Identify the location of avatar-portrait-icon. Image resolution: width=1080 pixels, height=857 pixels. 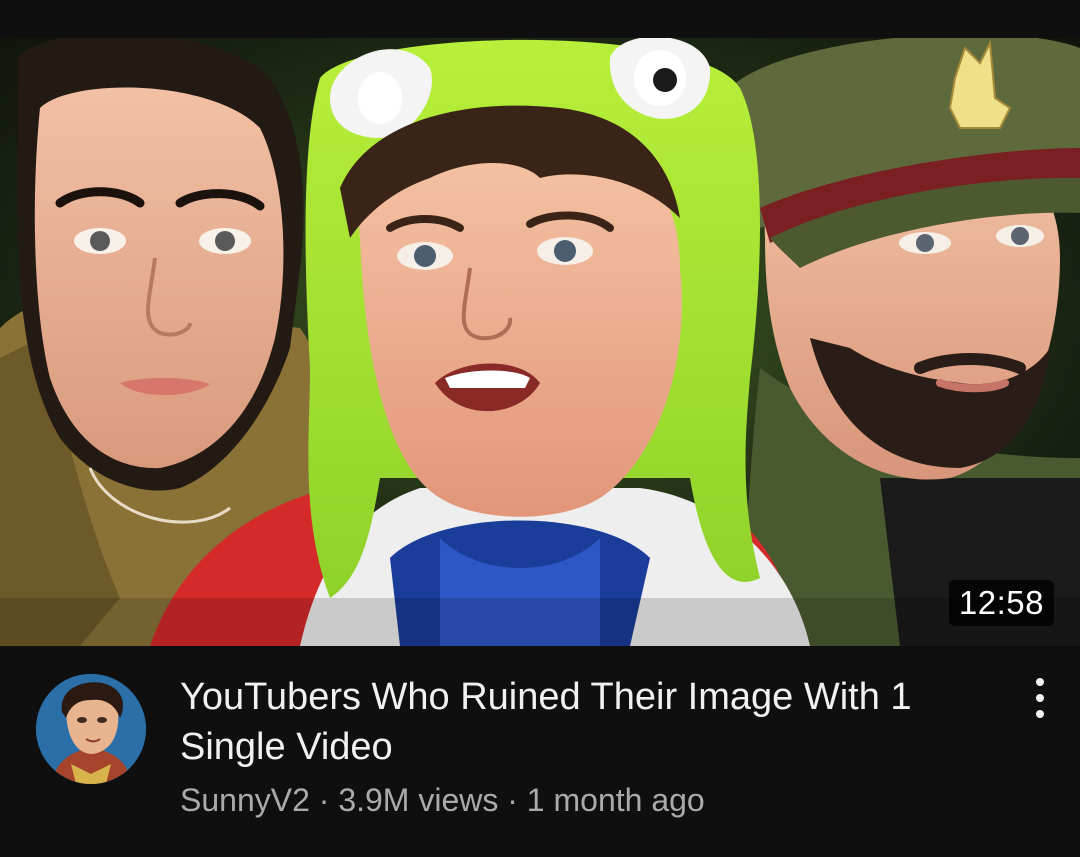
(91, 729).